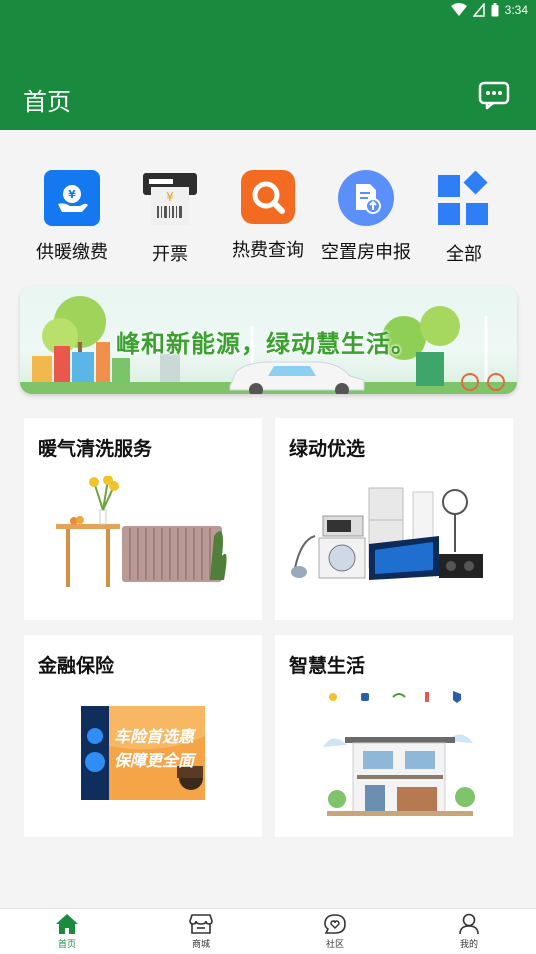  Describe the element at coordinates (494, 95) in the screenshot. I see `message-icon` at that location.